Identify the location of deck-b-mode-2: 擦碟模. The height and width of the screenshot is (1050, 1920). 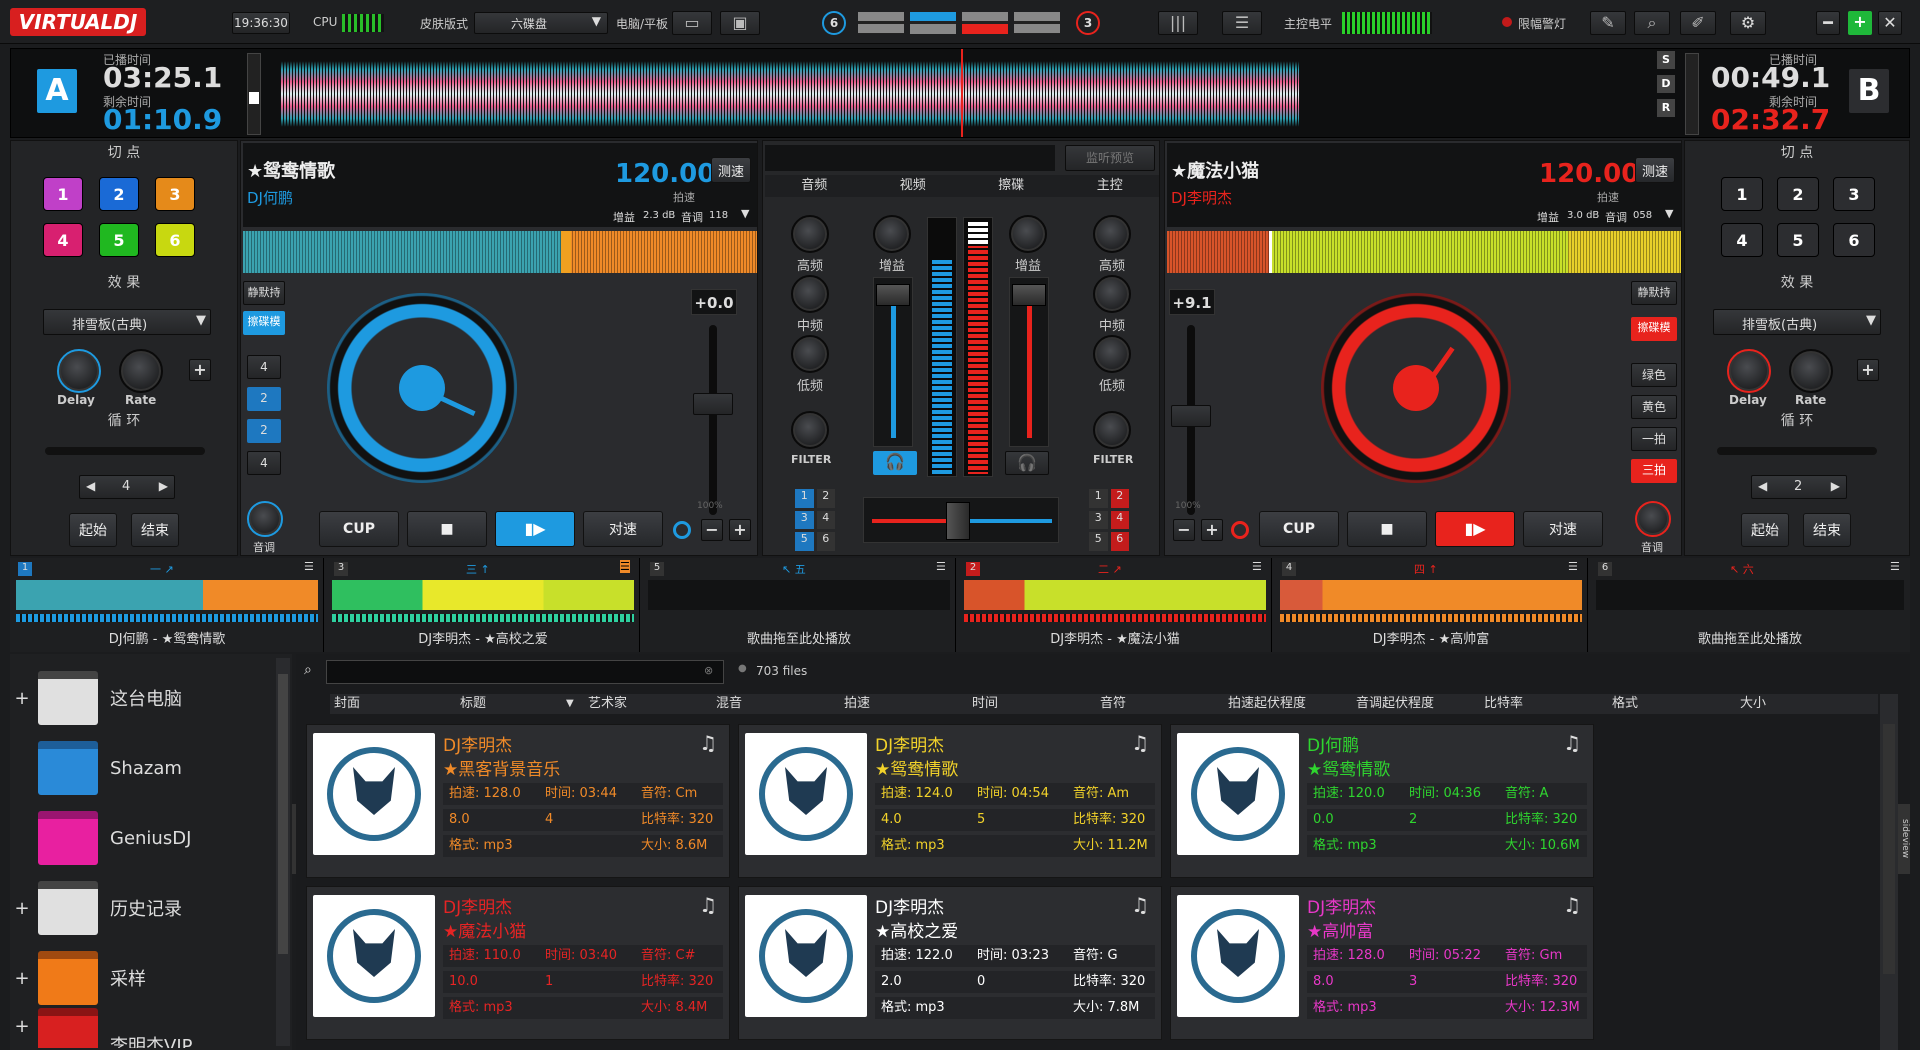
(1654, 329).